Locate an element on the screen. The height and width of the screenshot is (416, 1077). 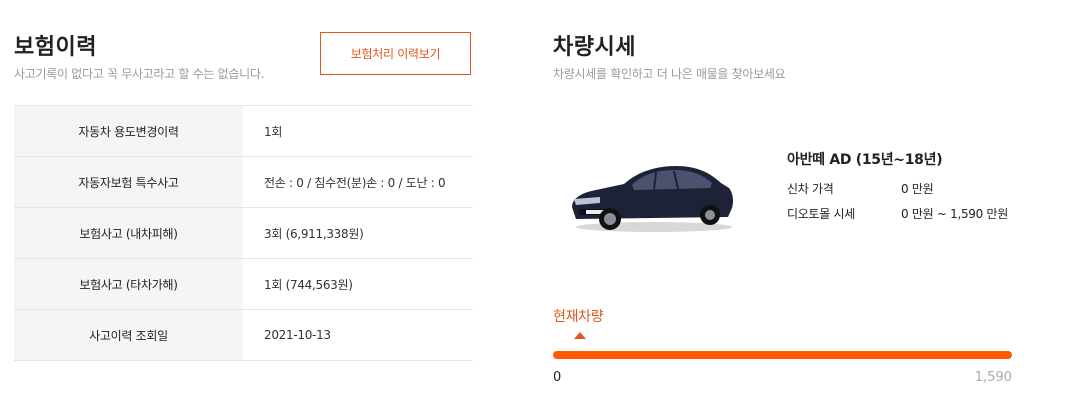
row-label: 보험사고 (타차가해) is located at coordinates (128, 284).